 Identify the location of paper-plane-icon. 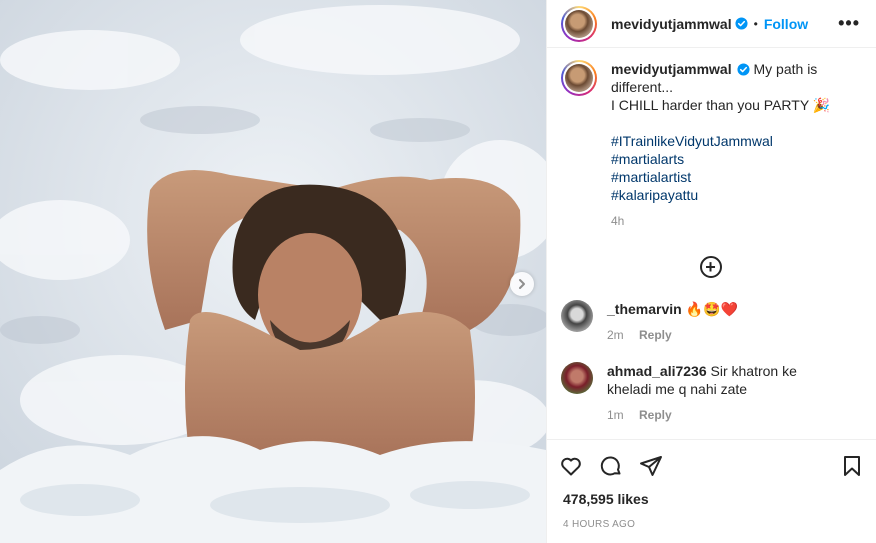
(651, 466).